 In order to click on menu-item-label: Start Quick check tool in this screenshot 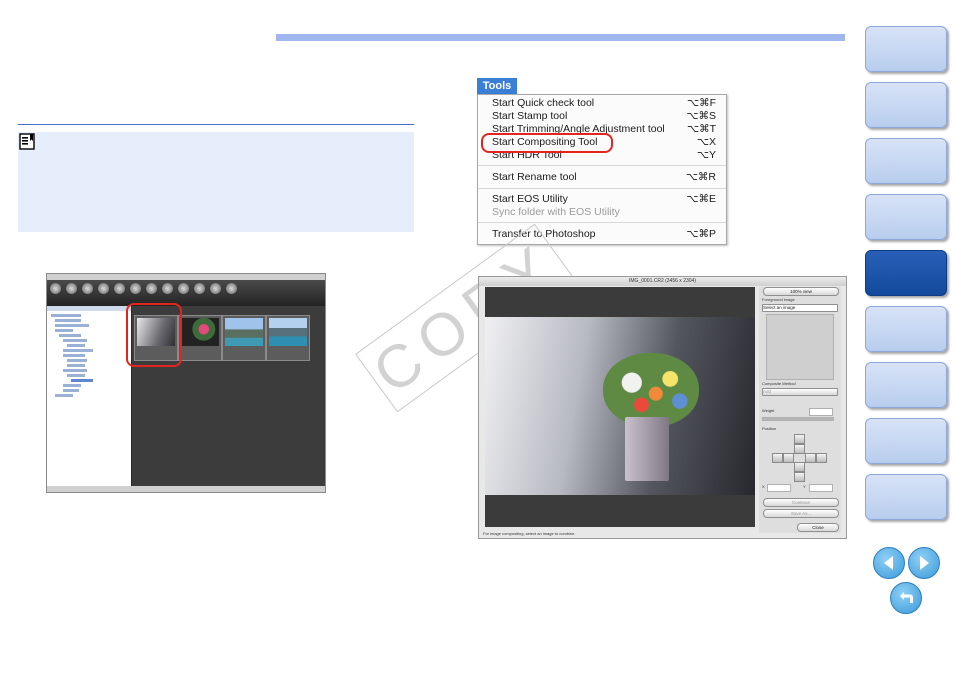, I will do `click(543, 103)`.